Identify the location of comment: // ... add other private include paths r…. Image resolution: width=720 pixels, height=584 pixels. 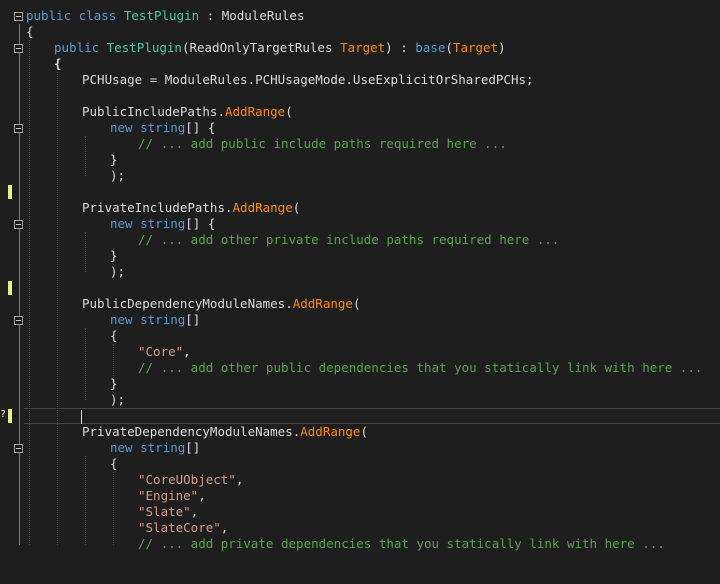
(349, 239).